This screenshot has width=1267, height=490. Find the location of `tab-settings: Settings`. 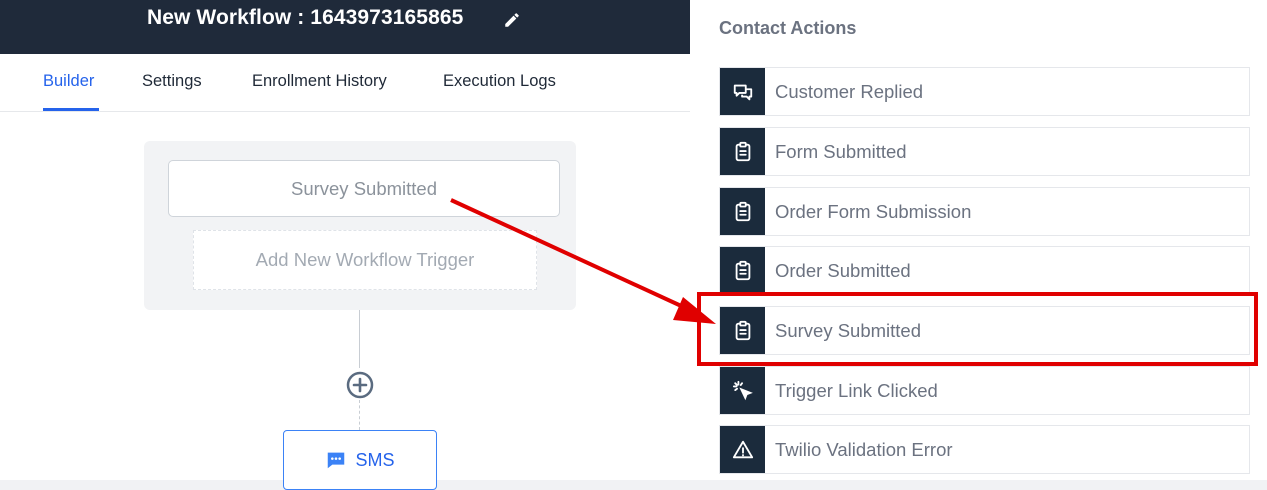

tab-settings: Settings is located at coordinates (172, 81).